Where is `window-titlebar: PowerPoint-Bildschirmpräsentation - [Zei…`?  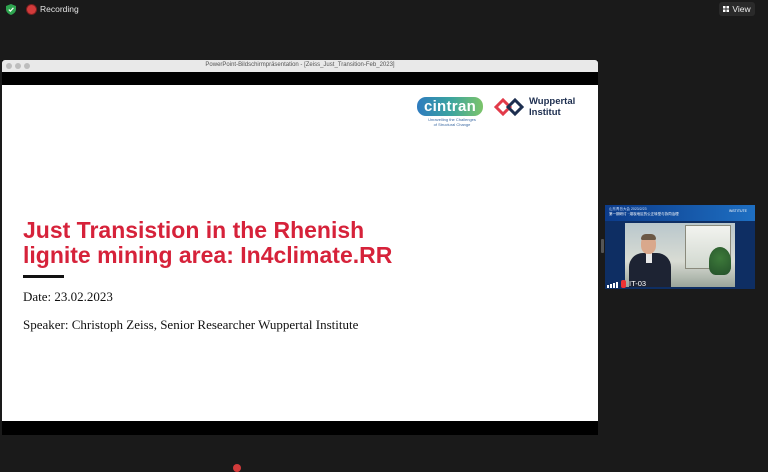
window-titlebar: PowerPoint-Bildschirmpräsentation - [Zei… is located at coordinates (300, 66).